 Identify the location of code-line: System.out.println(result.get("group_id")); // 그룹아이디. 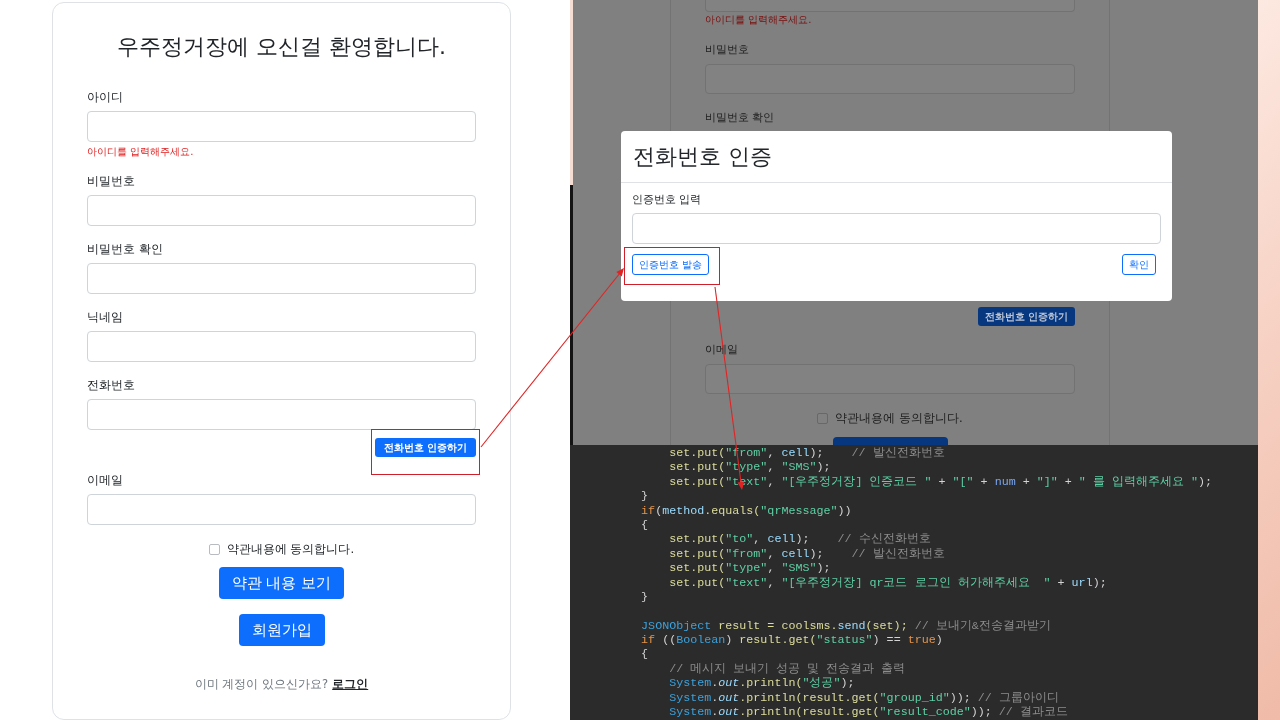
(863, 698).